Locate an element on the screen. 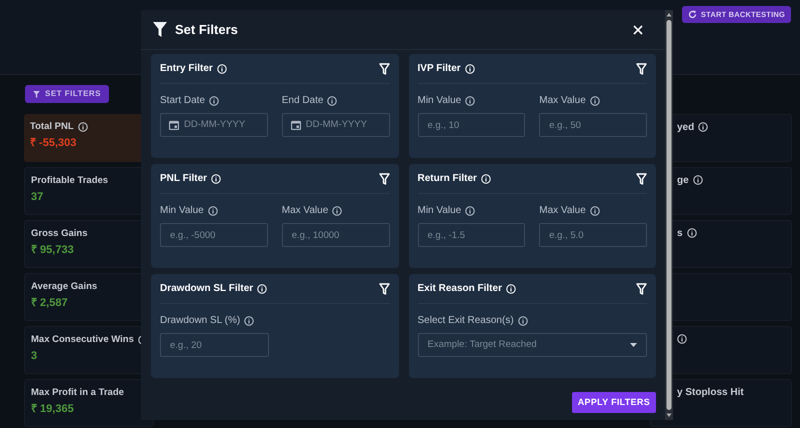  stat-value: ₹ 95,733 is located at coordinates (53, 250).